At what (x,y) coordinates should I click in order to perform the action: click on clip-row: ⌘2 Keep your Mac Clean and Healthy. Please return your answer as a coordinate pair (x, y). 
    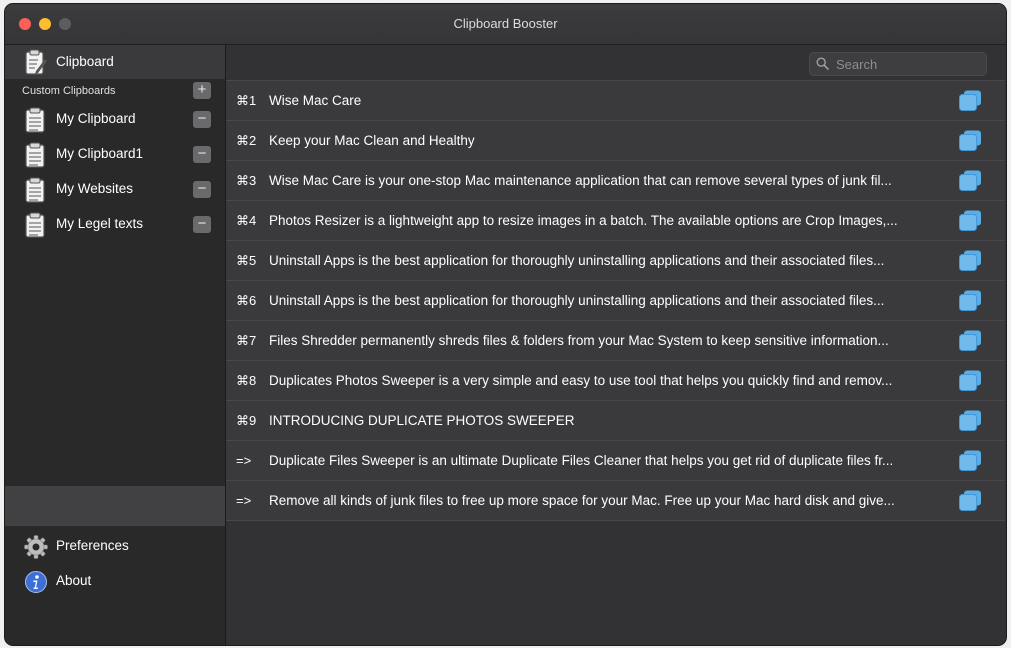
    Looking at the image, I should click on (615, 140).